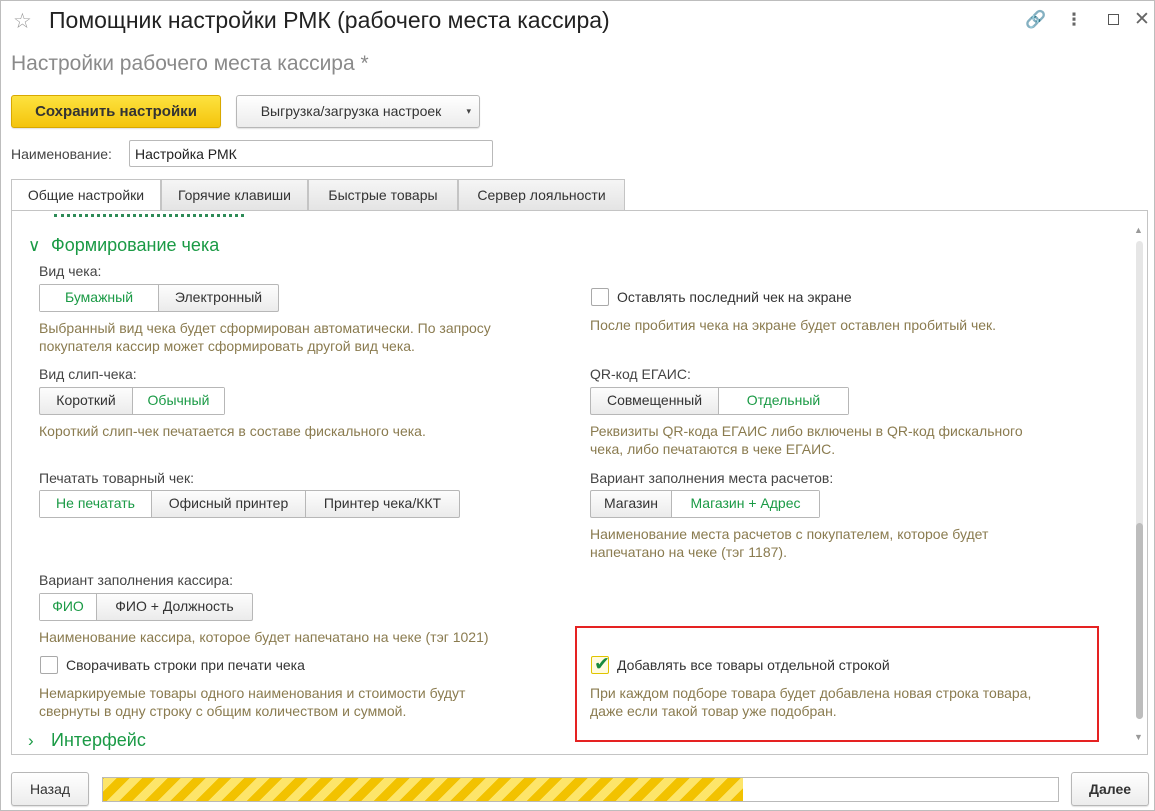 The image size is (1155, 811). Describe the element at coordinates (34, 245) in the screenshot. I see `chevron-down-icon: ∨` at that location.